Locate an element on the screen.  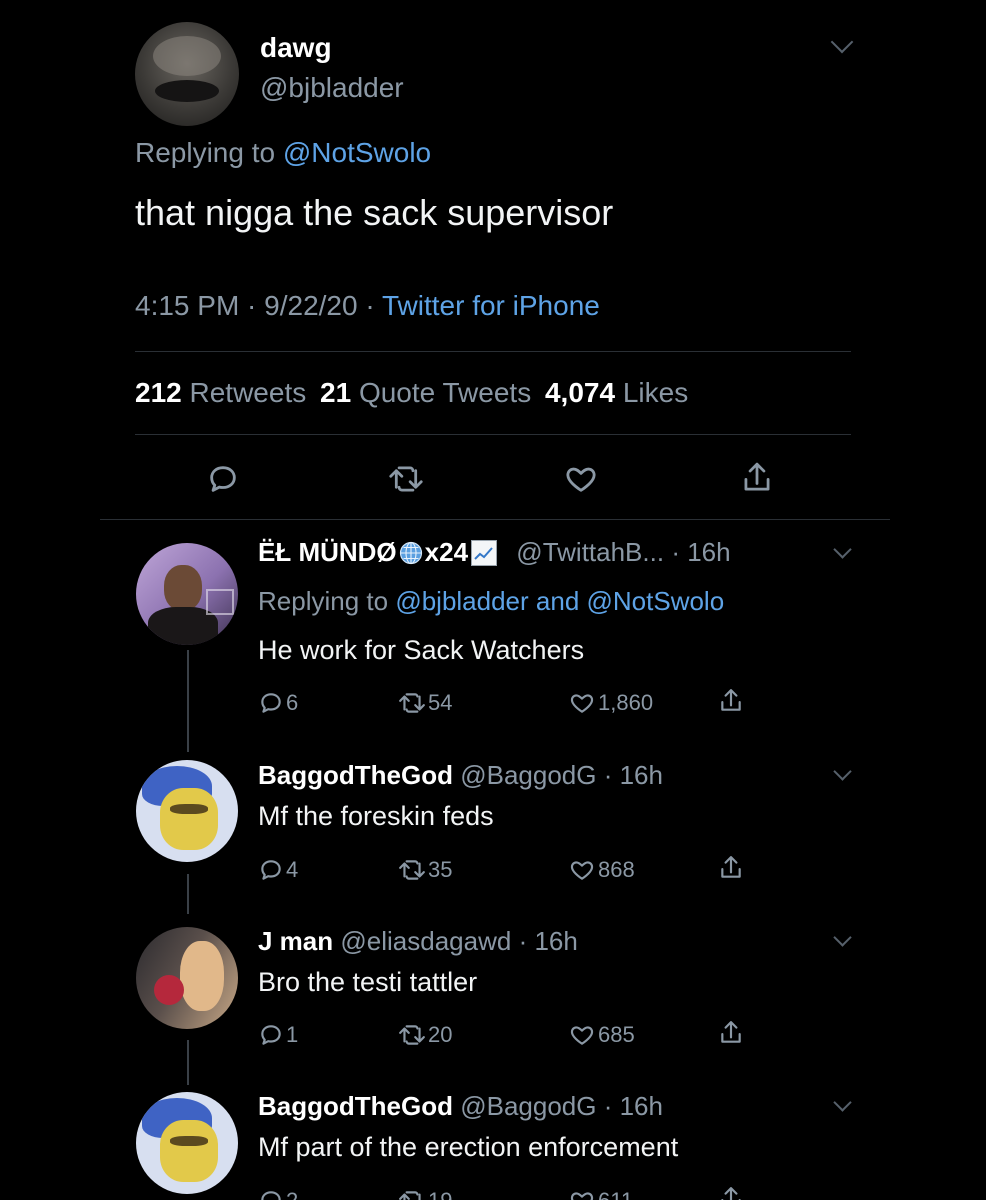
quotes-label: Quote Tweets is located at coordinates (445, 392).